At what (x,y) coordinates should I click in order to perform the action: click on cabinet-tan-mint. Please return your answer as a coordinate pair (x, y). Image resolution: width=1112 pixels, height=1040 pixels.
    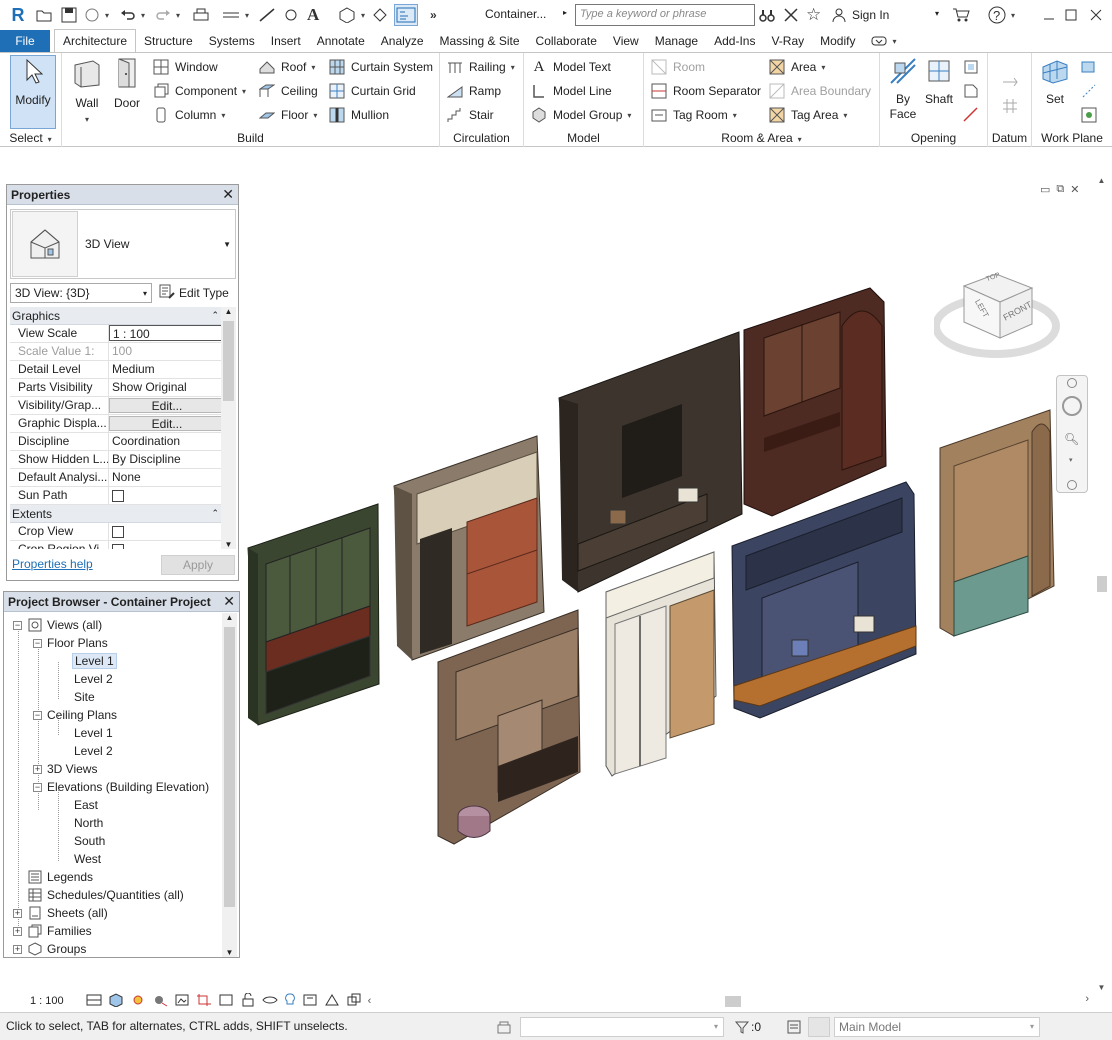
    Looking at the image, I should click on (997, 523).